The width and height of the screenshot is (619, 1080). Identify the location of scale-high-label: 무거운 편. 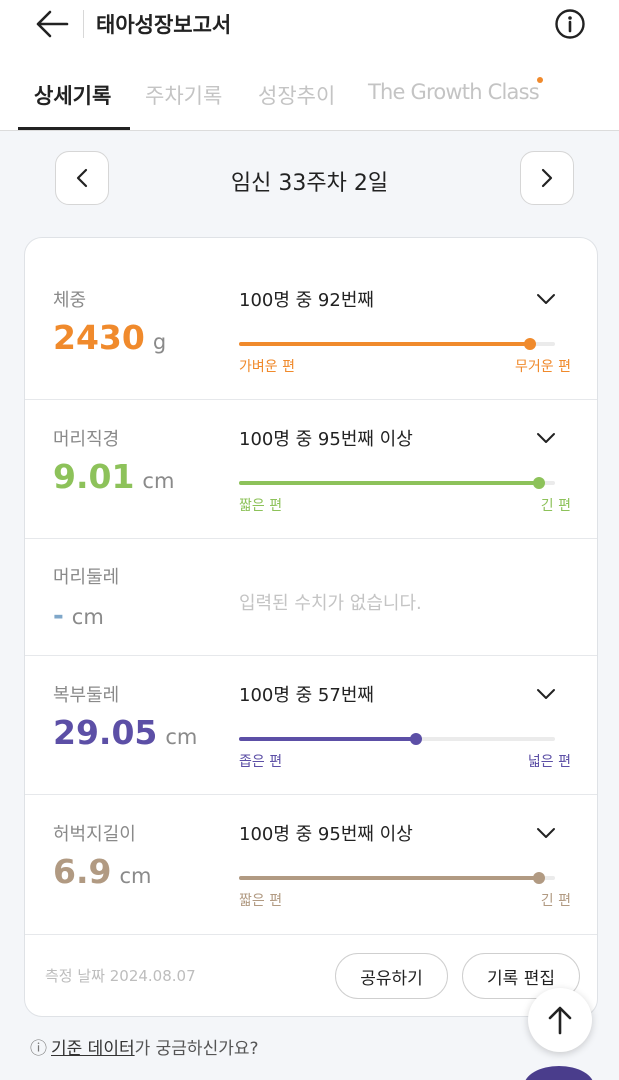
(543, 367).